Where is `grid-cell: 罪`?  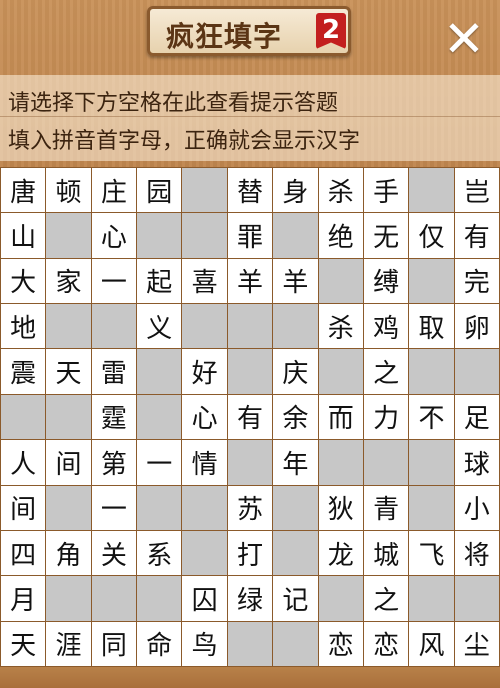 grid-cell: 罪 is located at coordinates (250, 235).